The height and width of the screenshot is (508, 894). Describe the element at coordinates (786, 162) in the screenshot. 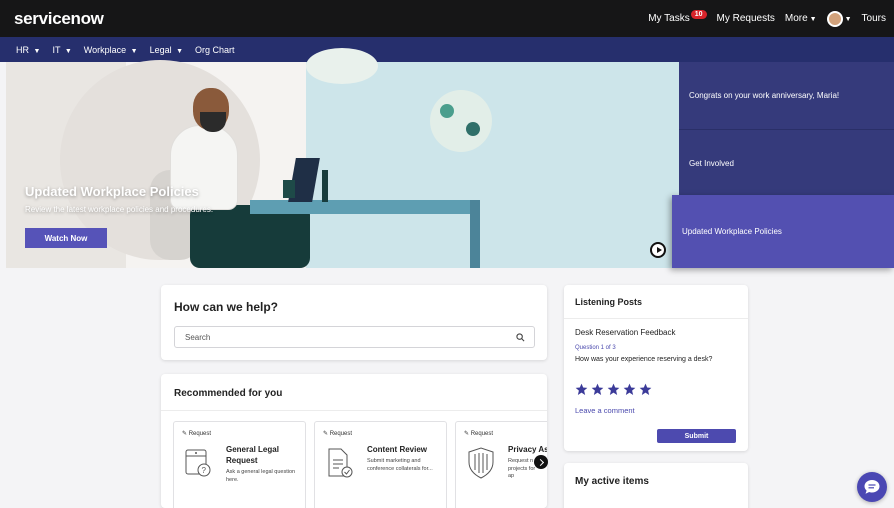

I see `carousel-slide-get-involved: Get Involved` at that location.